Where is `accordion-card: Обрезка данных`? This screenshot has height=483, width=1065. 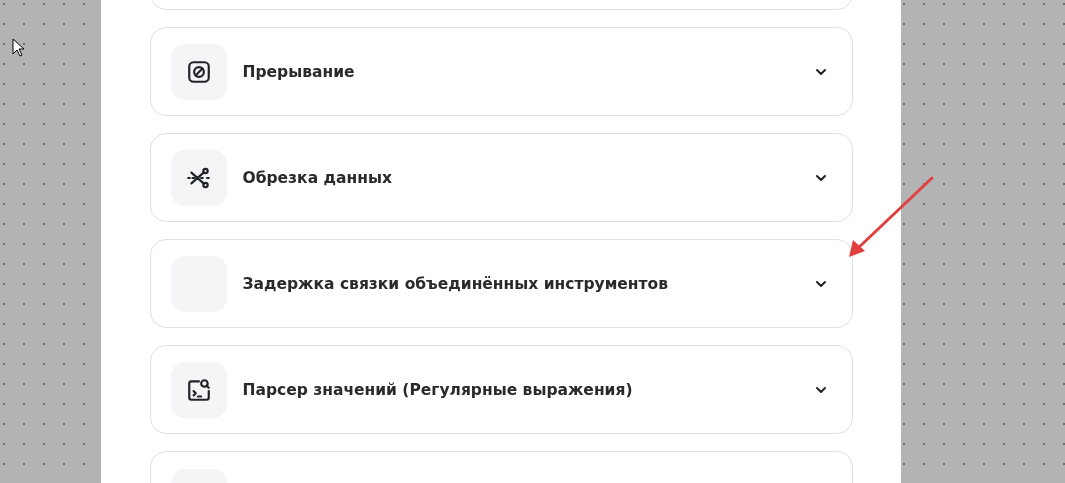
accordion-card: Обрезка данных is located at coordinates (501, 177).